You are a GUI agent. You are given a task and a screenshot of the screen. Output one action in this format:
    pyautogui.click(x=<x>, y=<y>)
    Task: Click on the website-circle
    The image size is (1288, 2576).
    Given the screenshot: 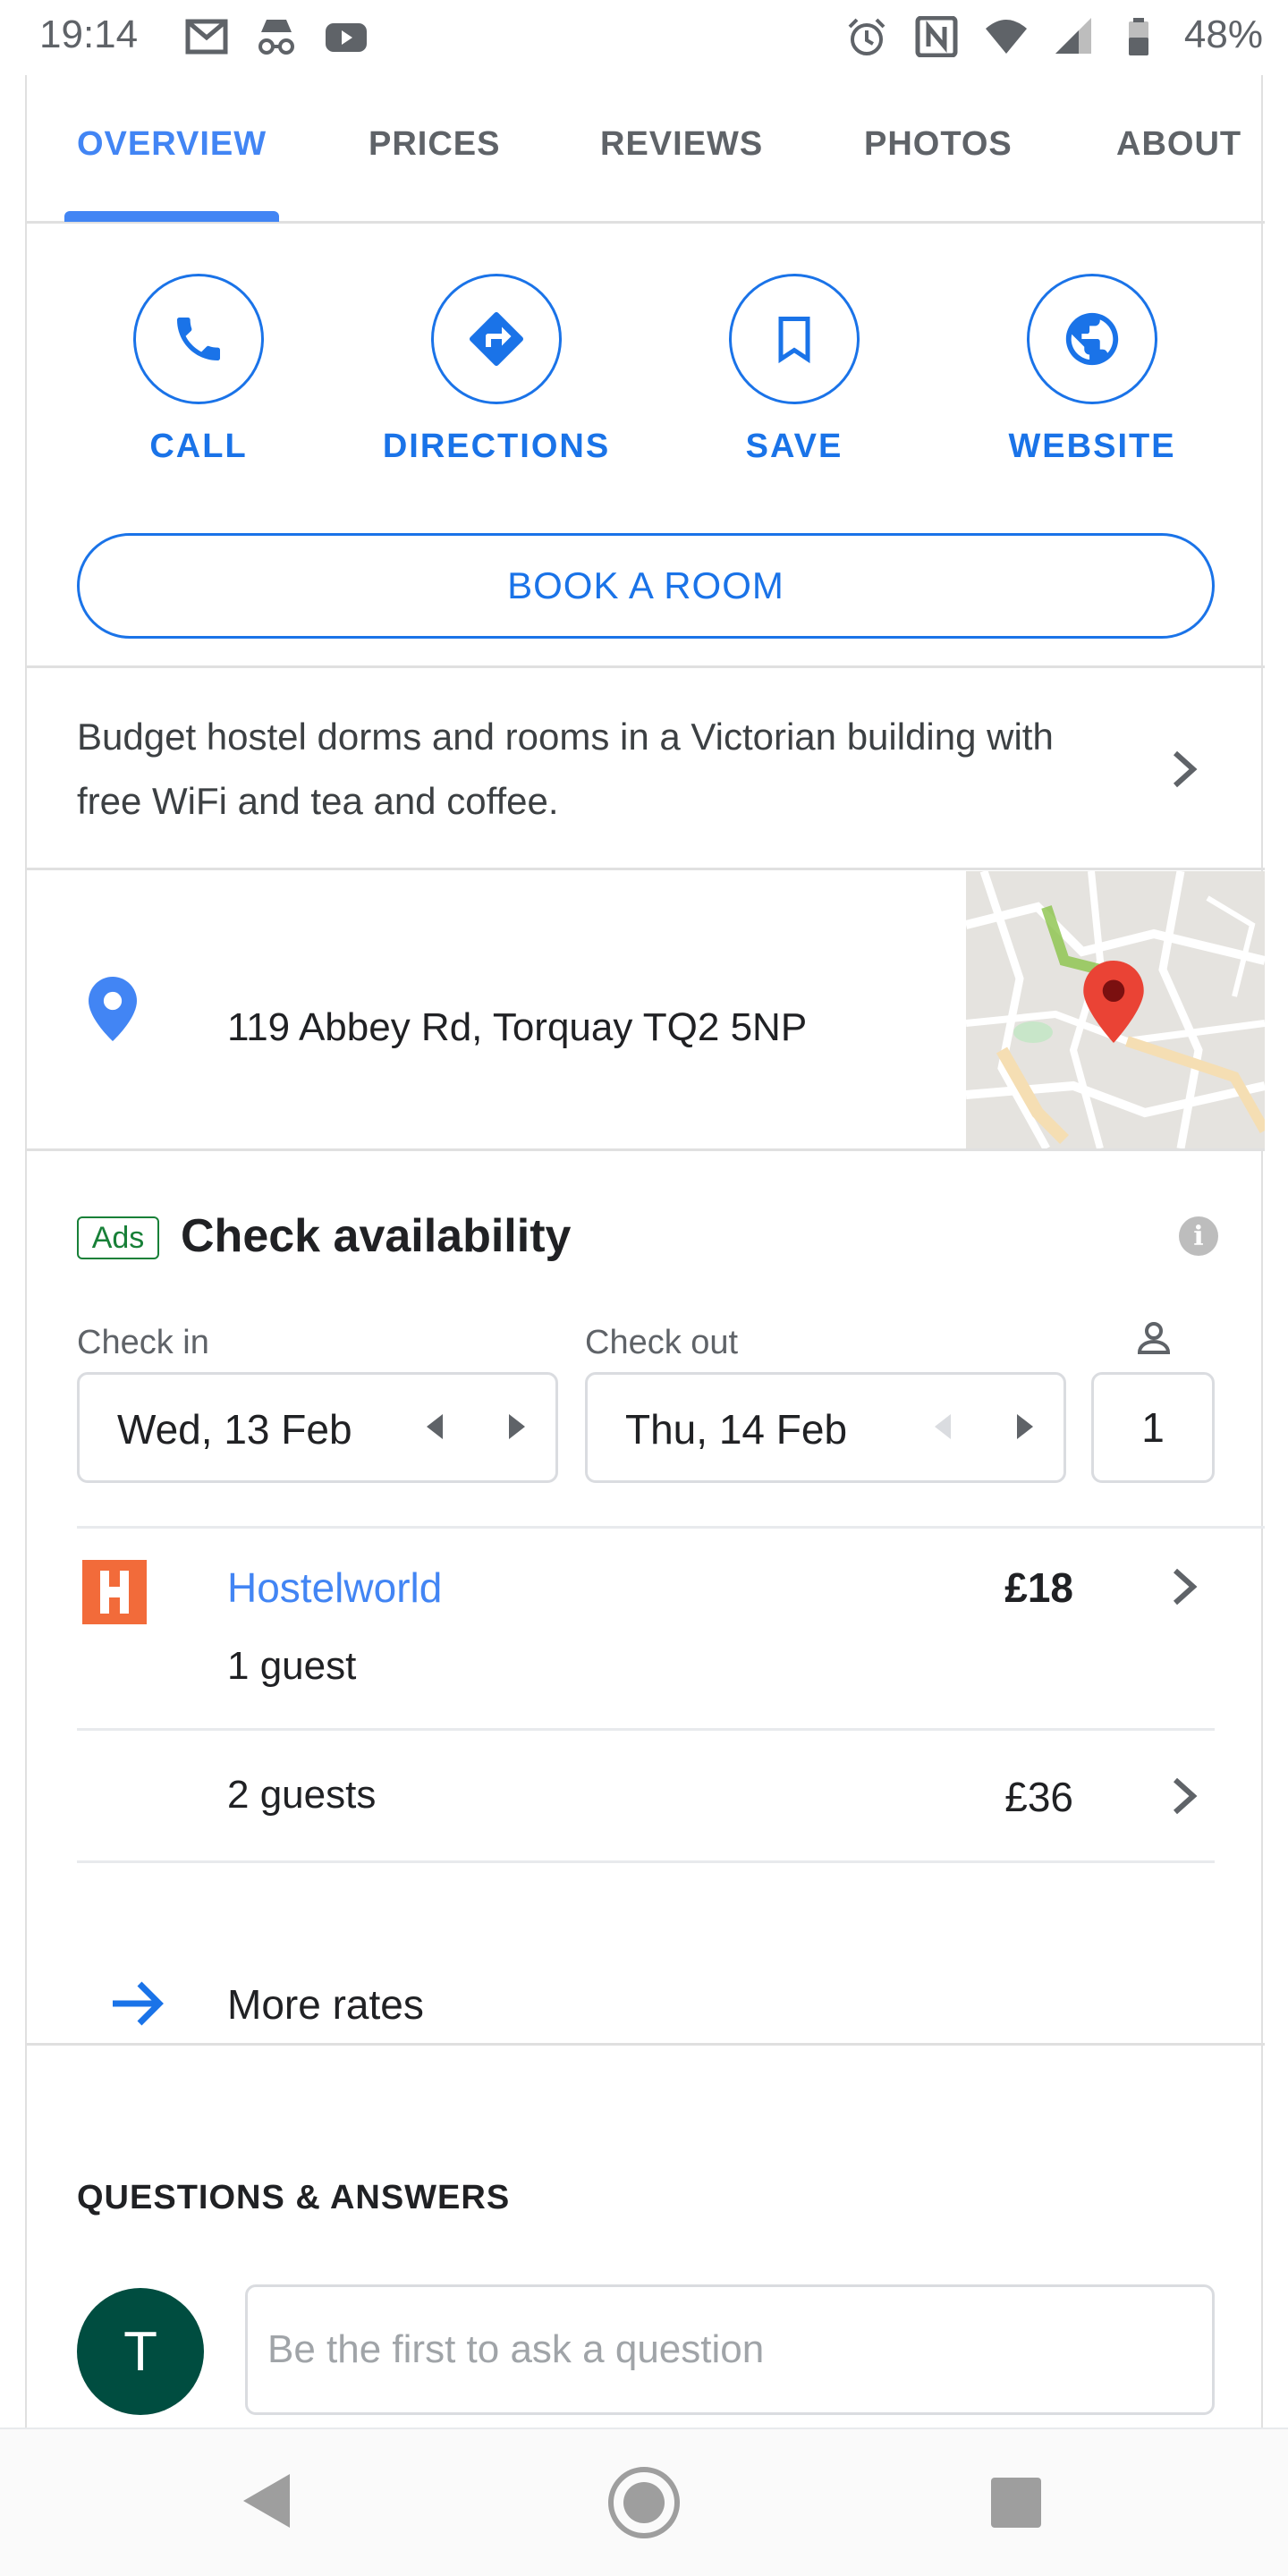 What is the action you would take?
    pyautogui.click(x=1092, y=339)
    